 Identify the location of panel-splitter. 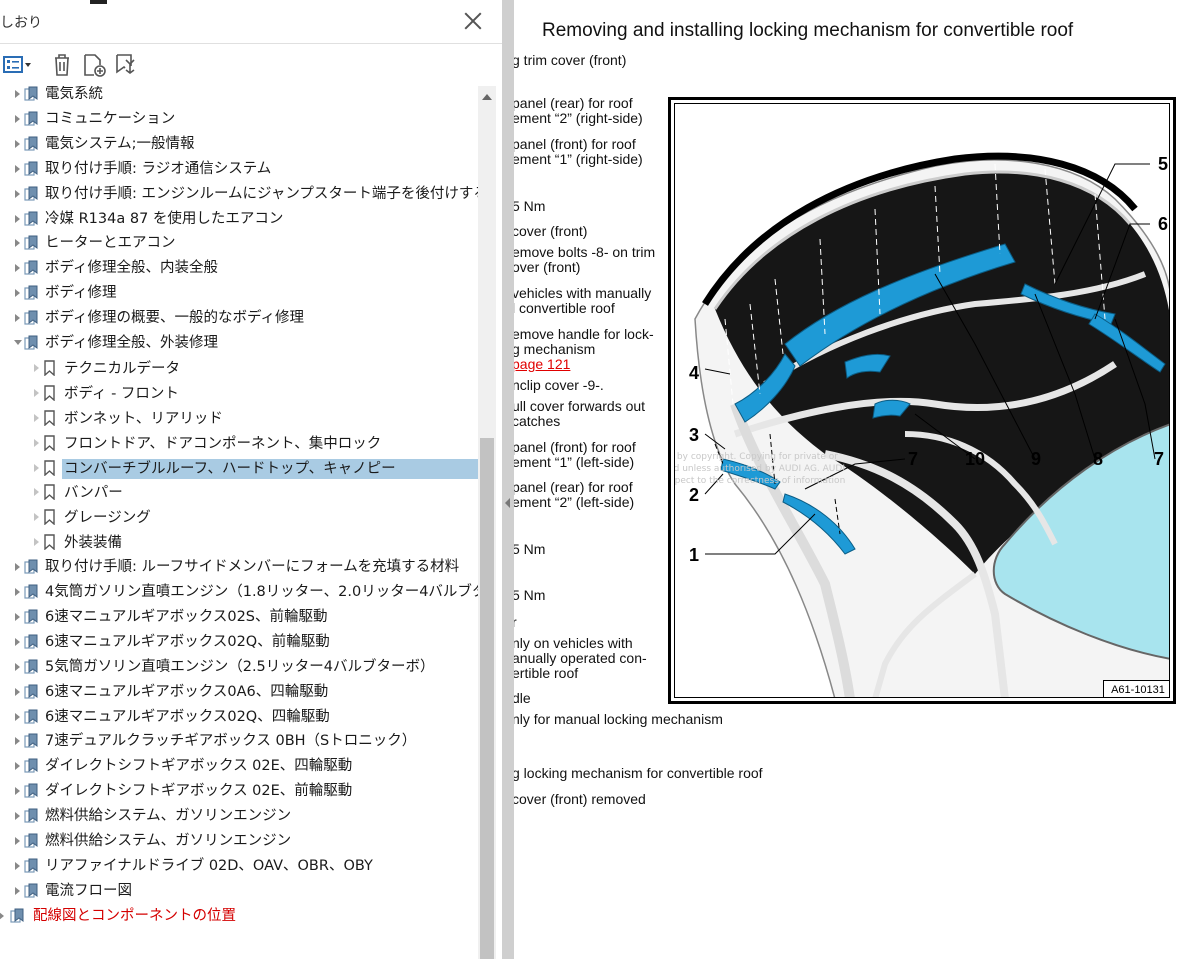
(508, 479).